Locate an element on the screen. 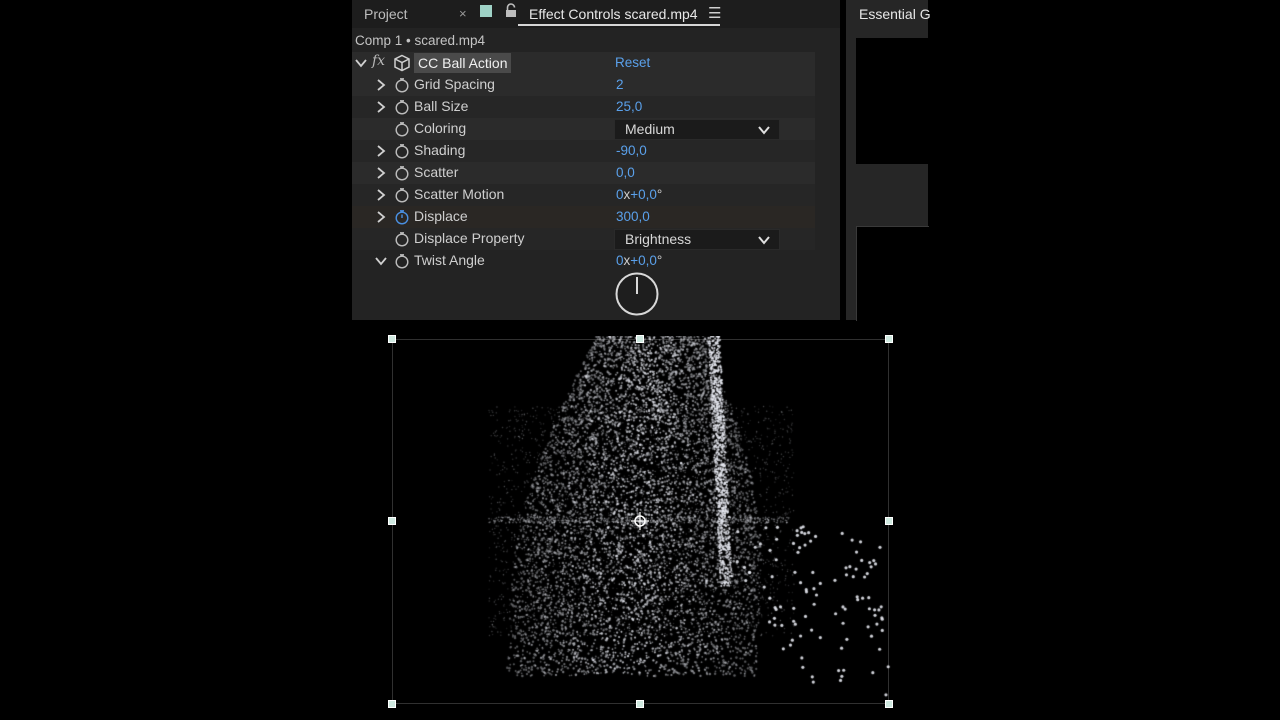  property-value: 300,0 is located at coordinates (633, 216).